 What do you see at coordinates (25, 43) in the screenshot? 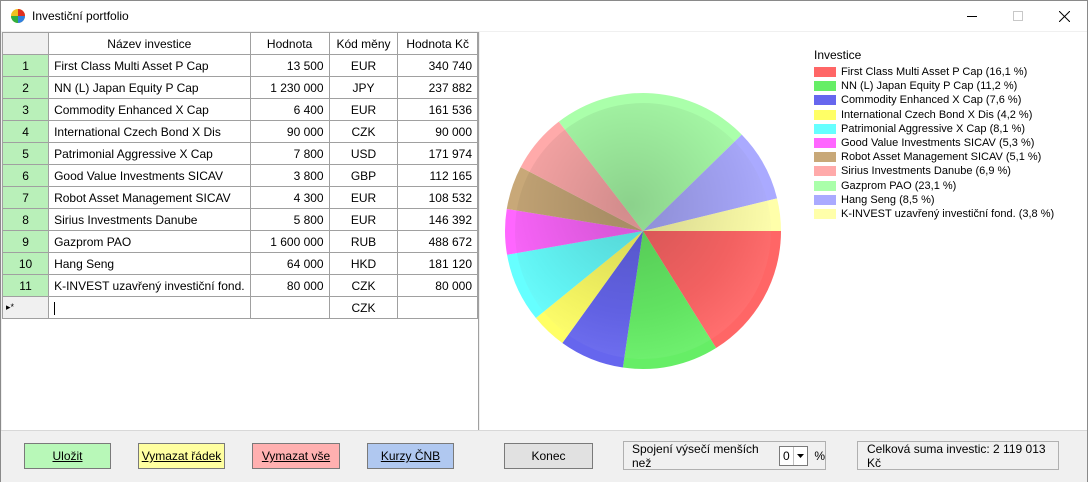
I see `grid-corner-cell` at bounding box center [25, 43].